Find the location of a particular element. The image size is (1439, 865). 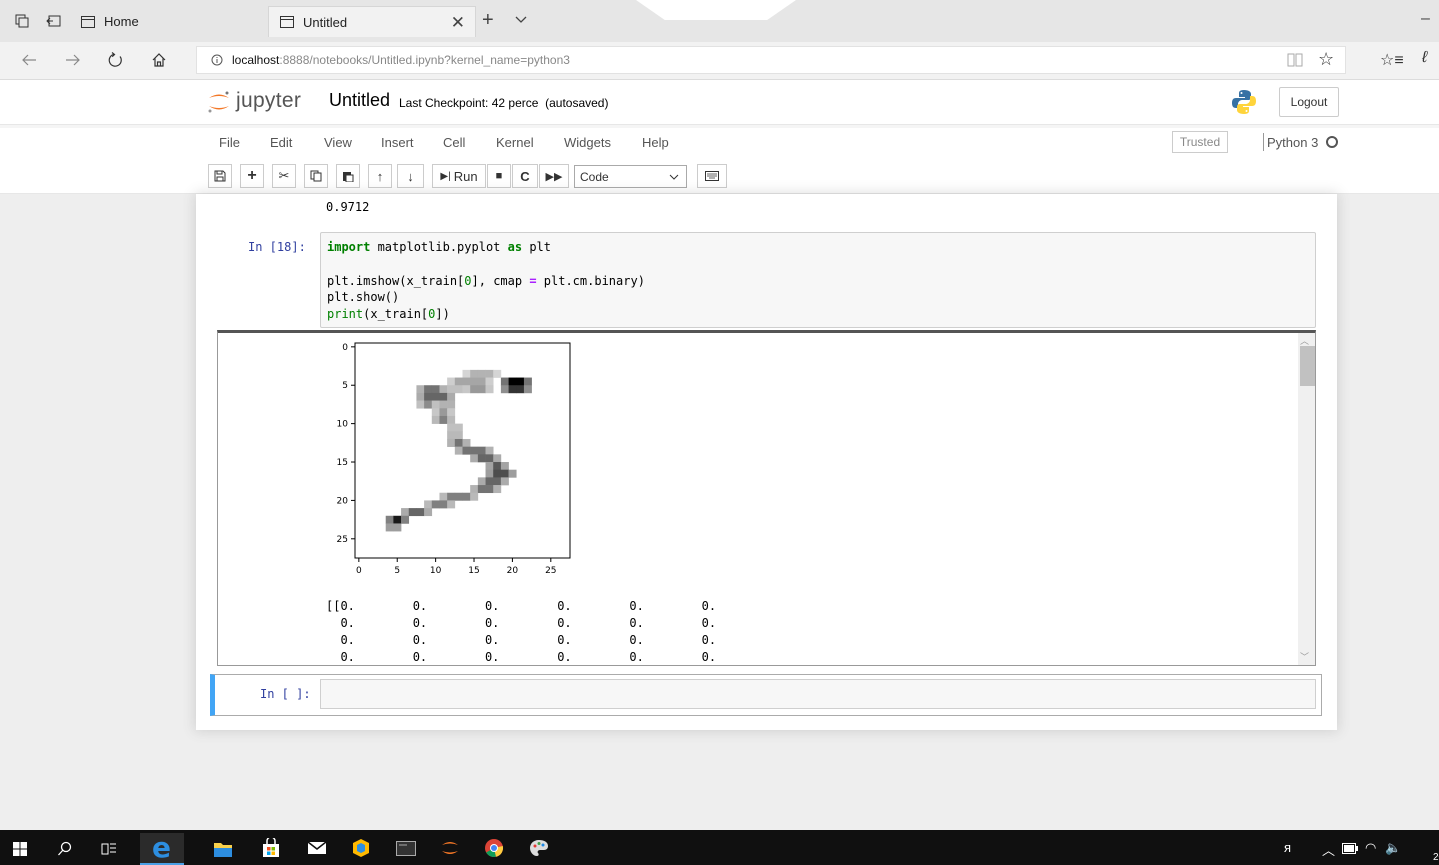

imshow-plot: 0 5 10 15 20 25 0 5 10 15 20 25 is located at coordinates (454, 459).